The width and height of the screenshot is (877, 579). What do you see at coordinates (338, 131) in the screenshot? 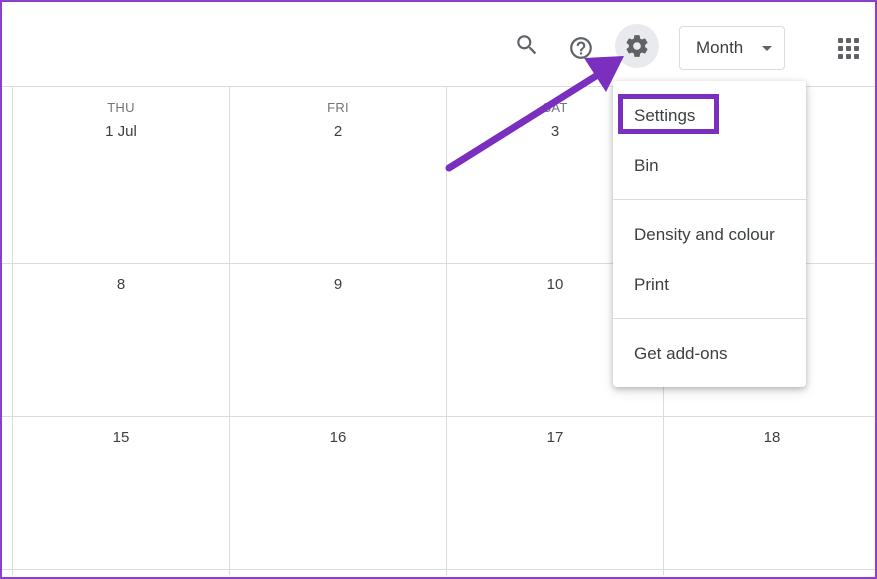
I see `day-cell-date: 2` at bounding box center [338, 131].